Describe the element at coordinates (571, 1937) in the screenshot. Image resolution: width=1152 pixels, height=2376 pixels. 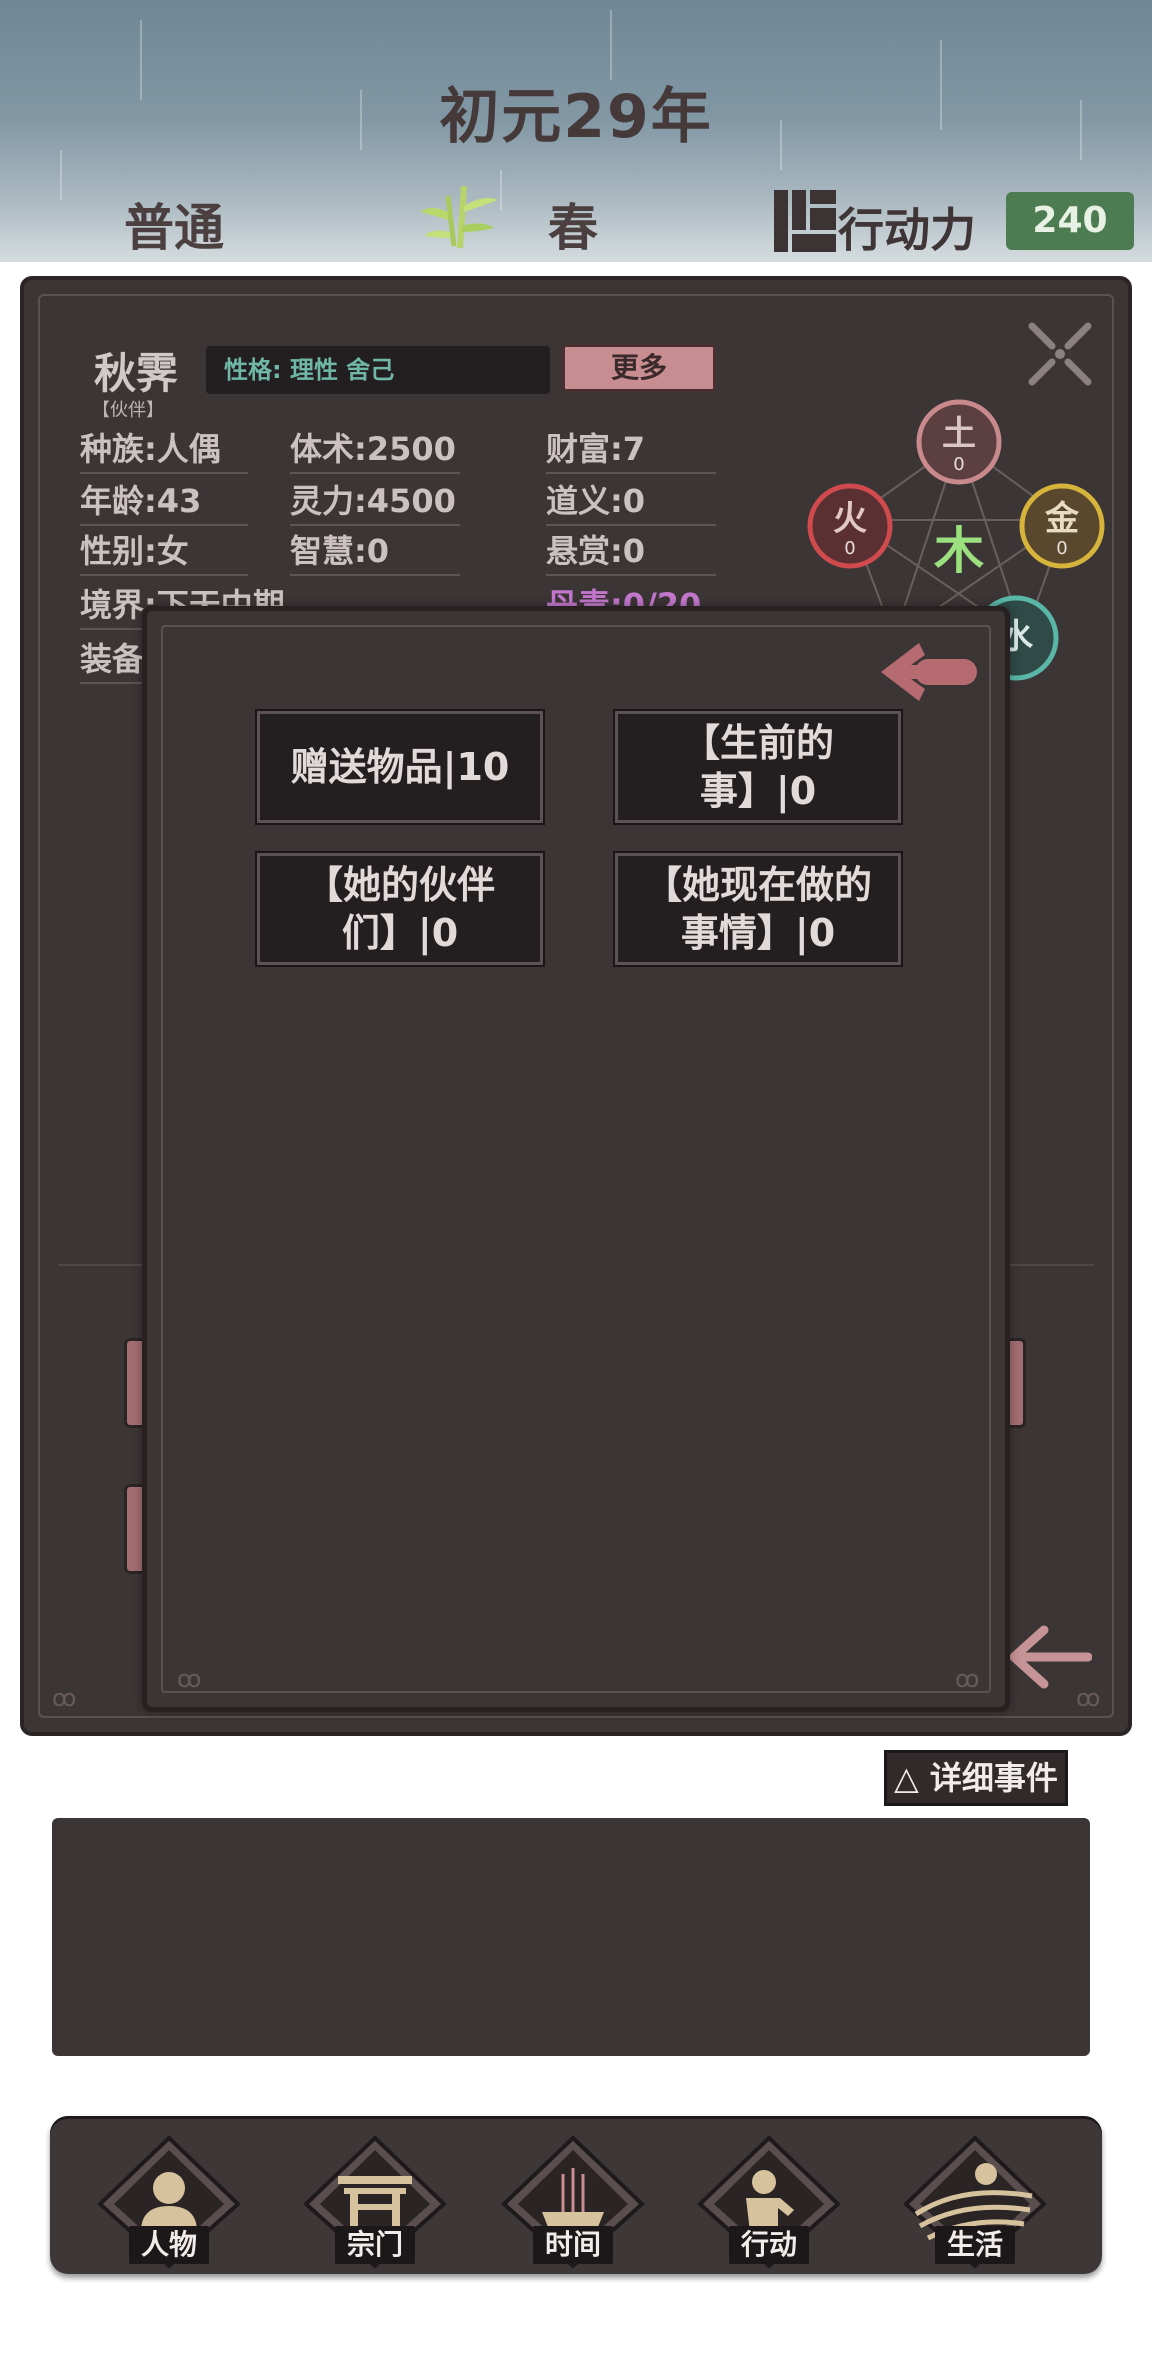
I see `event-log-panel` at that location.